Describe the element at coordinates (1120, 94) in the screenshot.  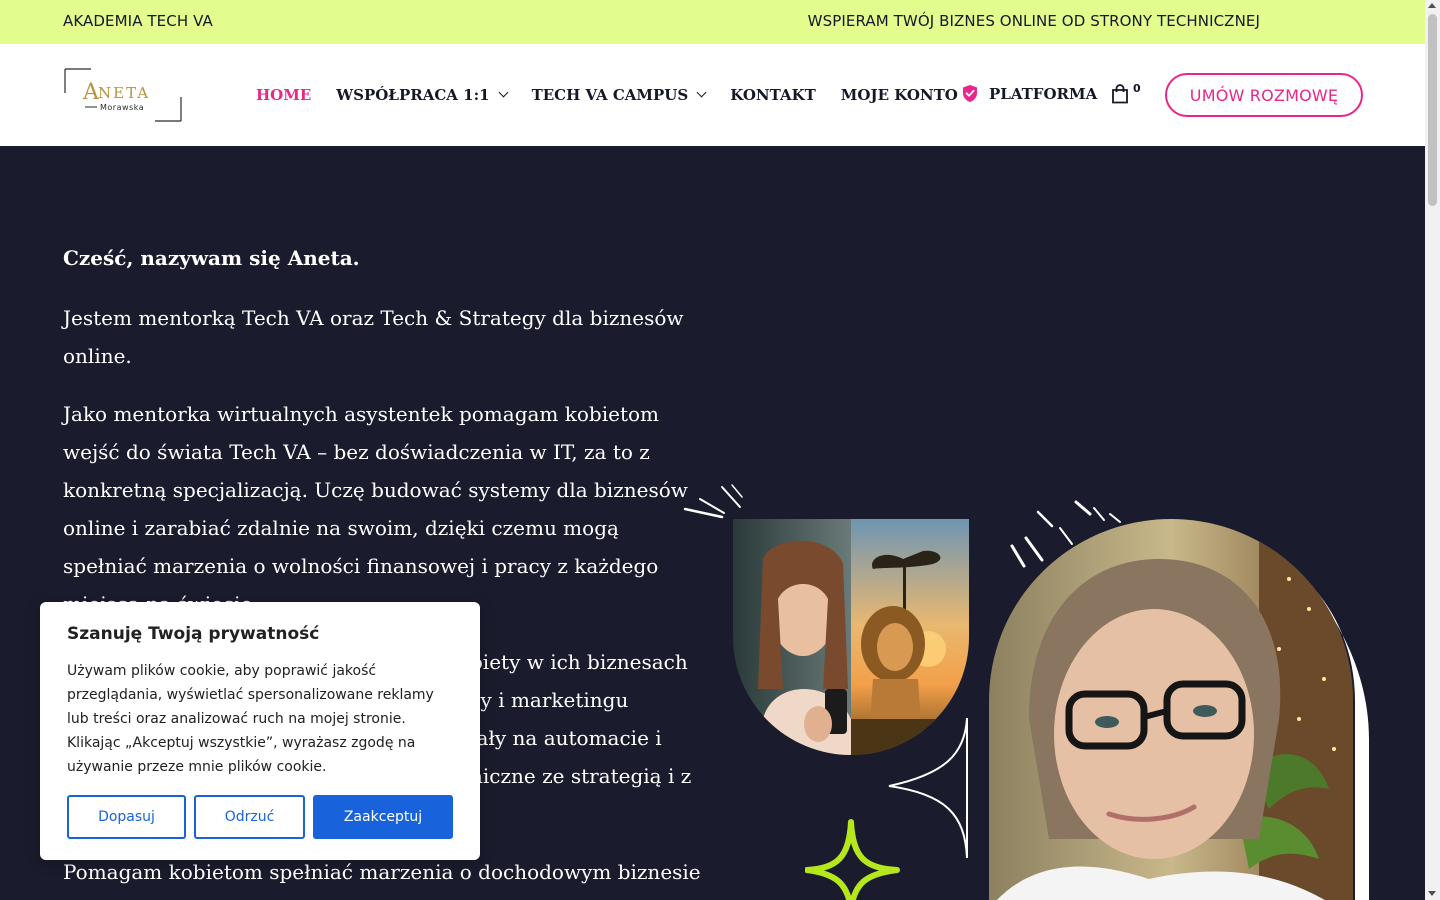
I see `shopping-bag-icon` at that location.